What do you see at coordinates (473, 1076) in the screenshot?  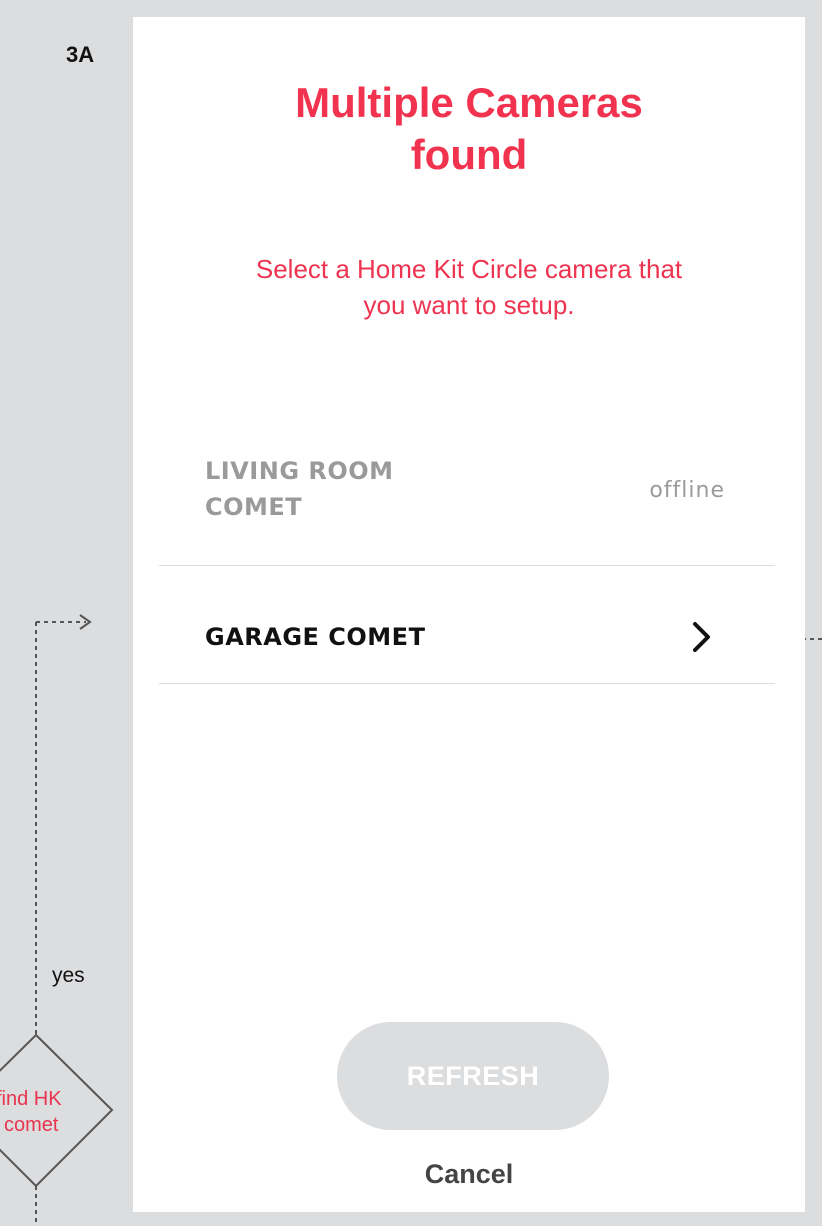 I see `refresh-button: REFRESH` at bounding box center [473, 1076].